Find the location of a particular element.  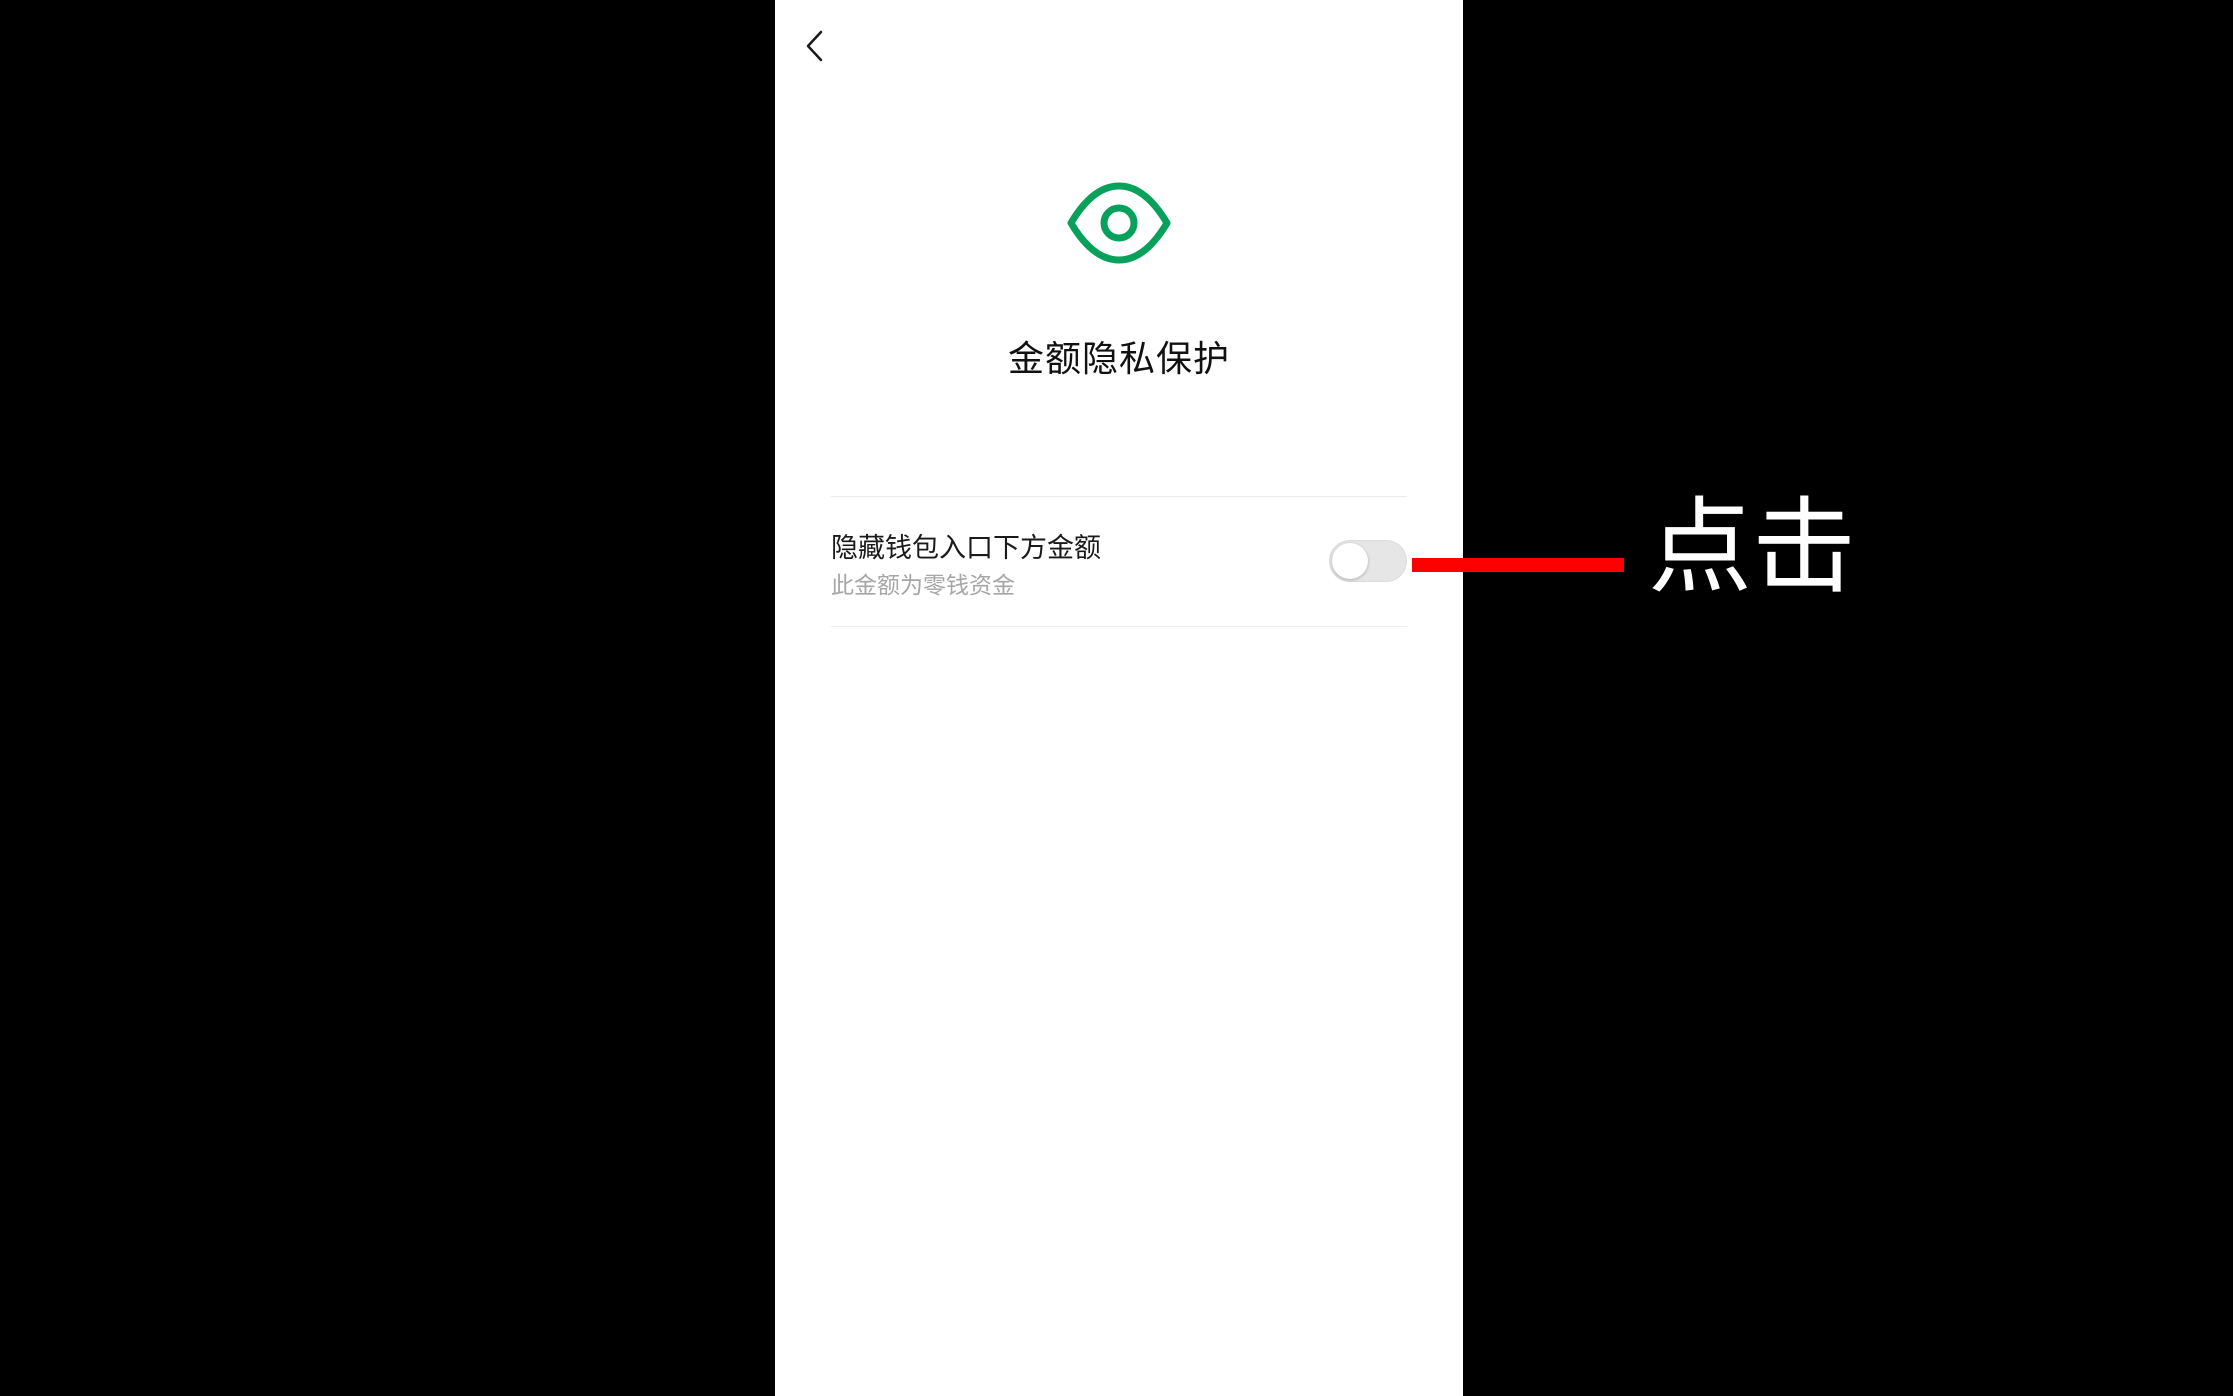

back-button is located at coordinates (815, 46).